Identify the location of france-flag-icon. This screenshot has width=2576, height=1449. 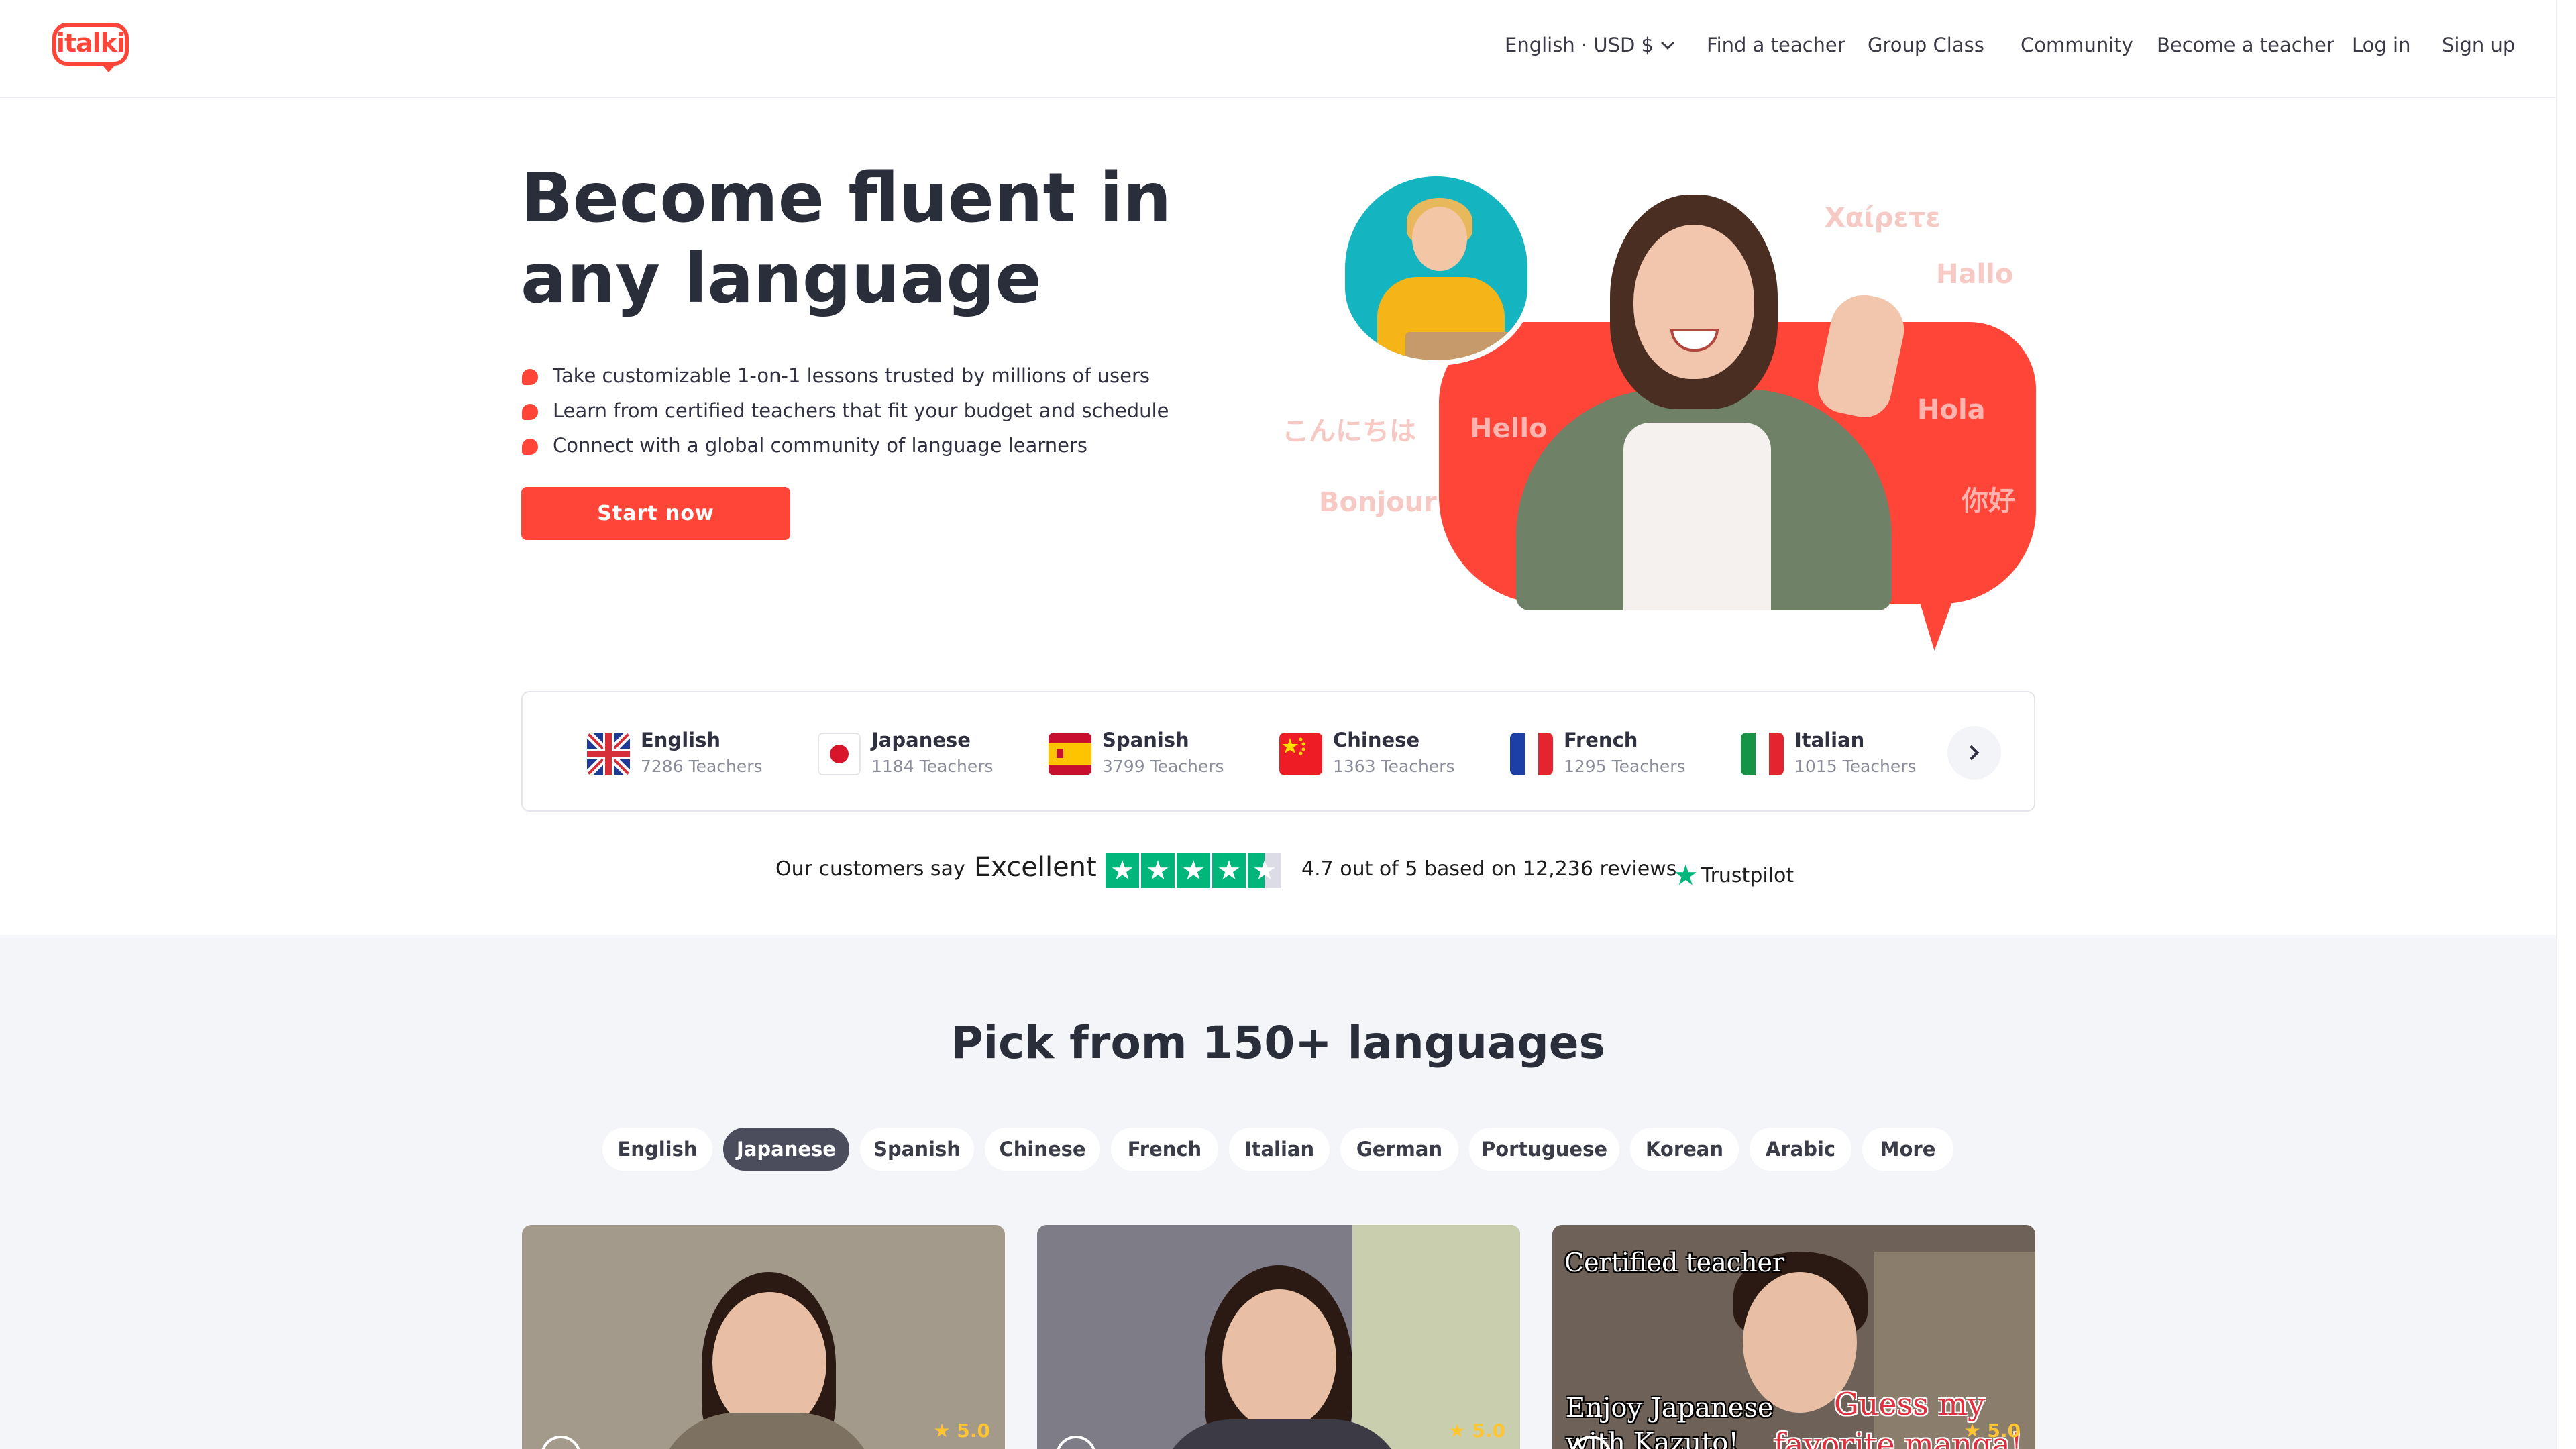
(1531, 754).